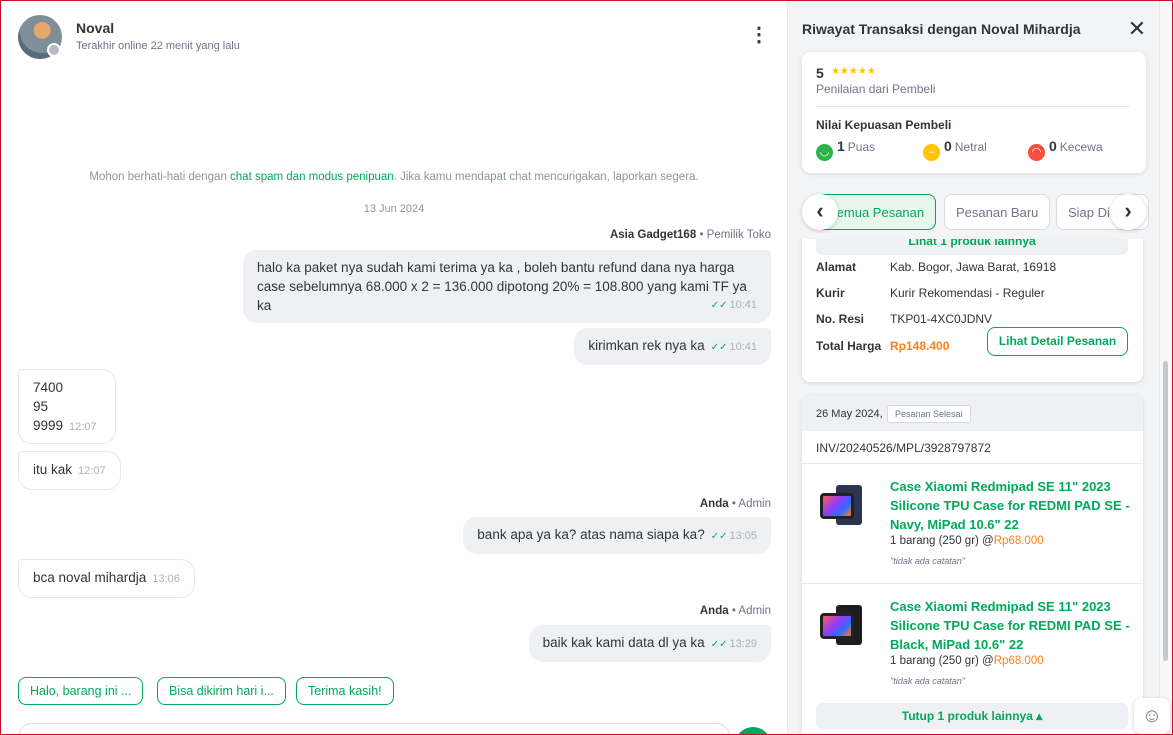  What do you see at coordinates (743, 644) in the screenshot?
I see `message-time: 13:29` at bounding box center [743, 644].